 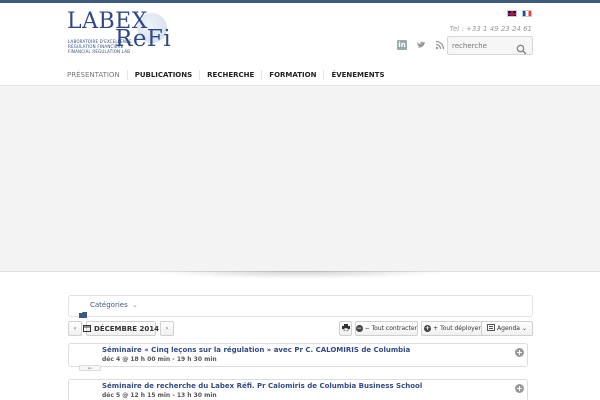 I want to click on nav-item-presentation: PRÉSENTATION, so click(x=97, y=75).